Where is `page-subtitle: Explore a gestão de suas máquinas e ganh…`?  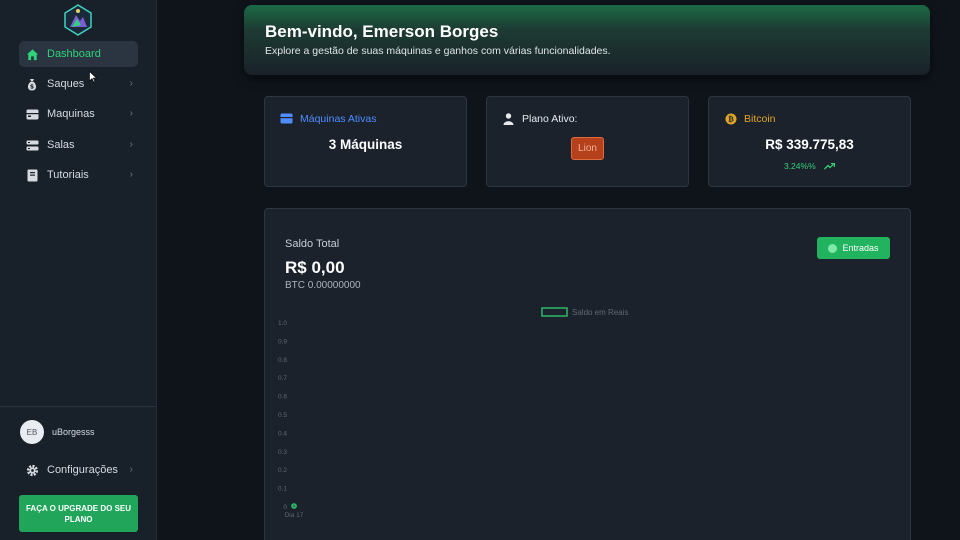
page-subtitle: Explore a gestão de suas máquinas e ganh… is located at coordinates (438, 51).